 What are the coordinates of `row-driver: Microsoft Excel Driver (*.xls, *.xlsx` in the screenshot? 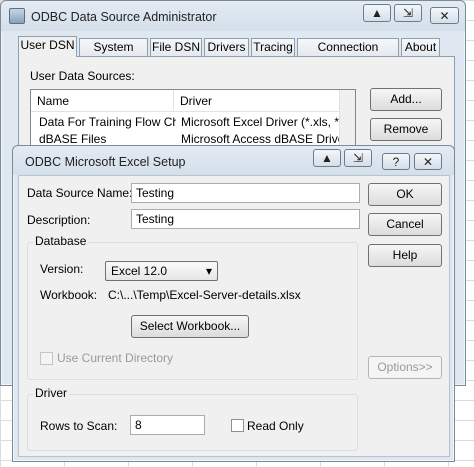 It's located at (260, 122).